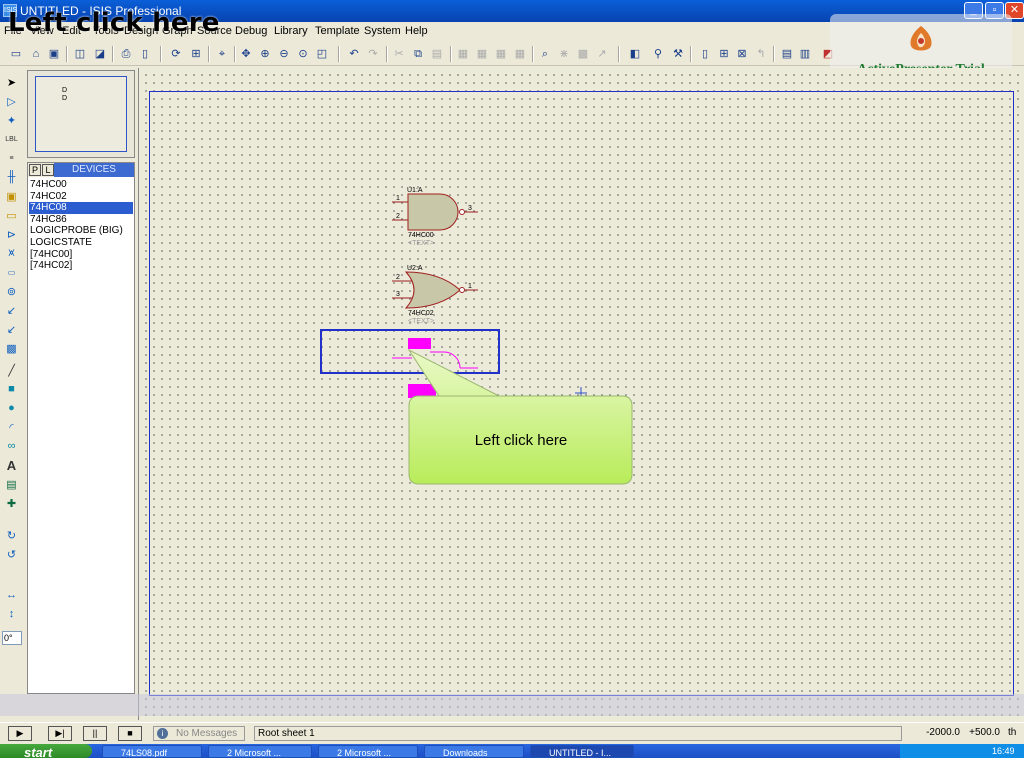 The height and width of the screenshot is (758, 1024). What do you see at coordinates (482, 54) in the screenshot?
I see `block-move-icon: ▦` at bounding box center [482, 54].